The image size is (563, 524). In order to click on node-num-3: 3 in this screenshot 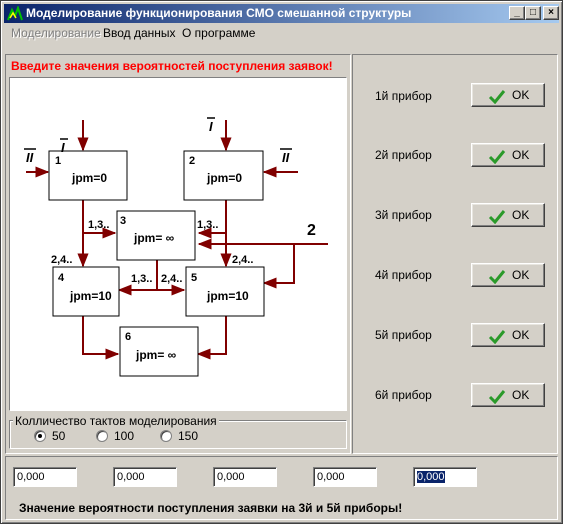, I will do `click(123, 221)`.